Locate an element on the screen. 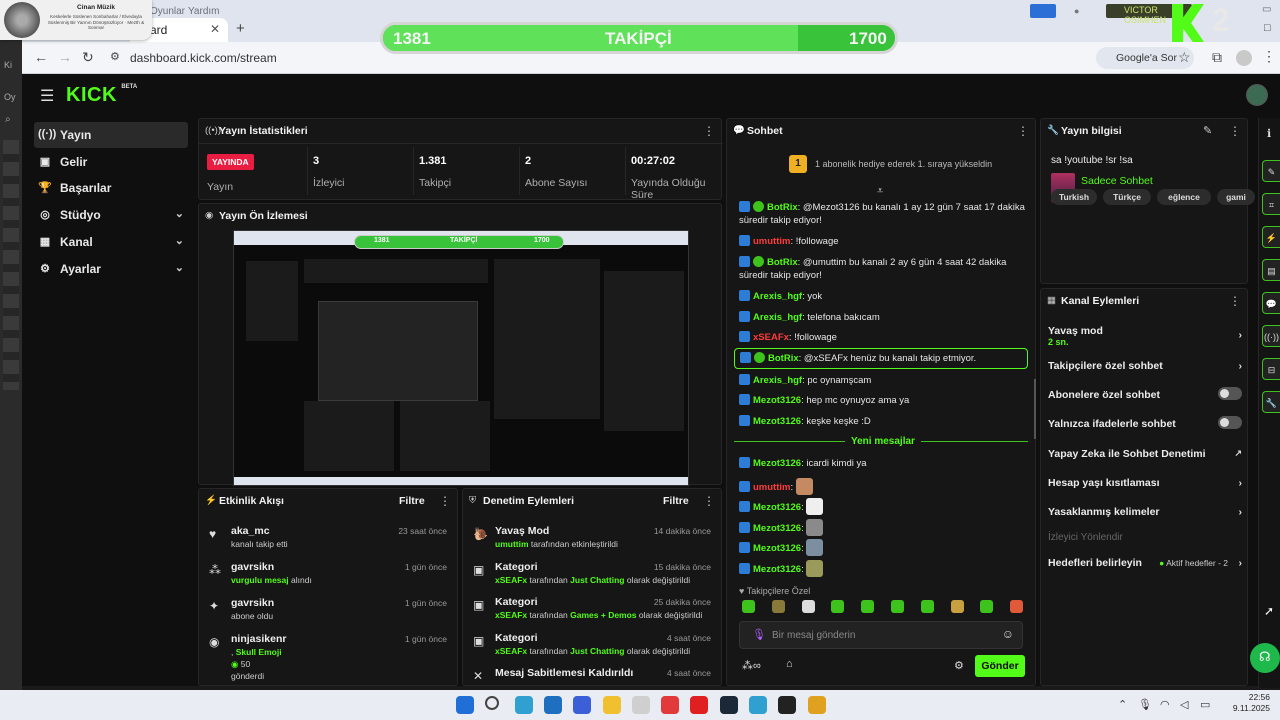 This screenshot has height=720, width=1280. tab-close-icon: ✕ is located at coordinates (215, 29).